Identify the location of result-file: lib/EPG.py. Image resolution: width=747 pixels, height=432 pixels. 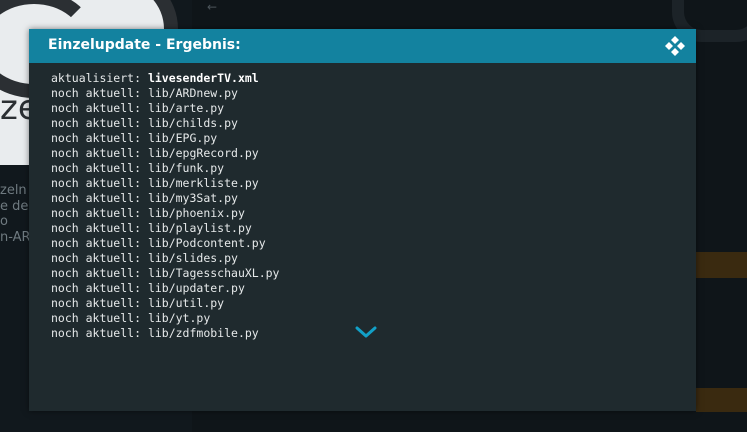
(182, 138).